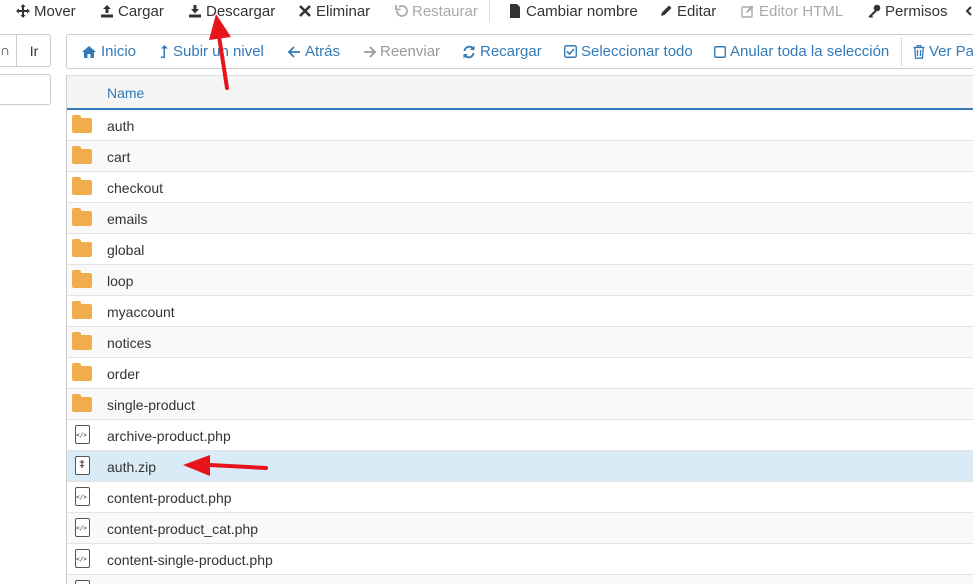 The image size is (973, 584). I want to click on view-trash-button: Ver Papelera, so click(943, 51).